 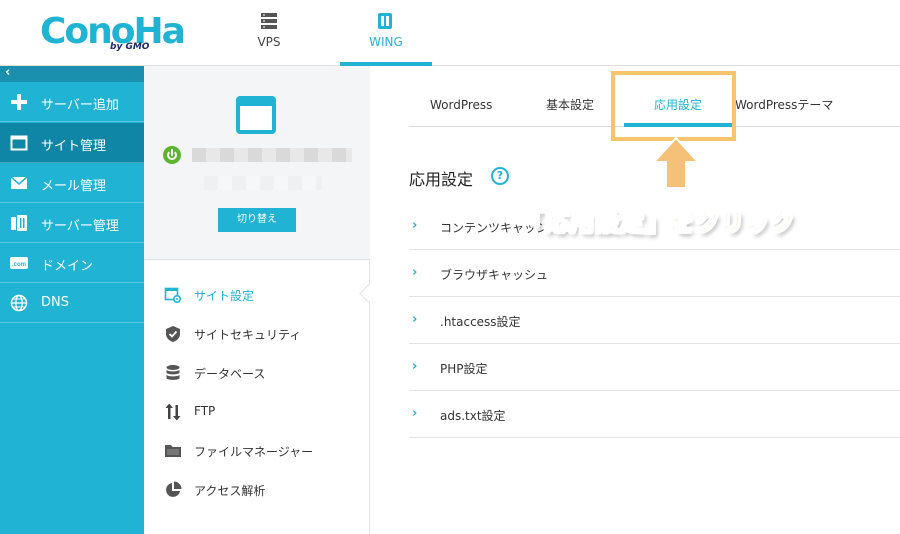 I want to click on database-icon, so click(x=173, y=372).